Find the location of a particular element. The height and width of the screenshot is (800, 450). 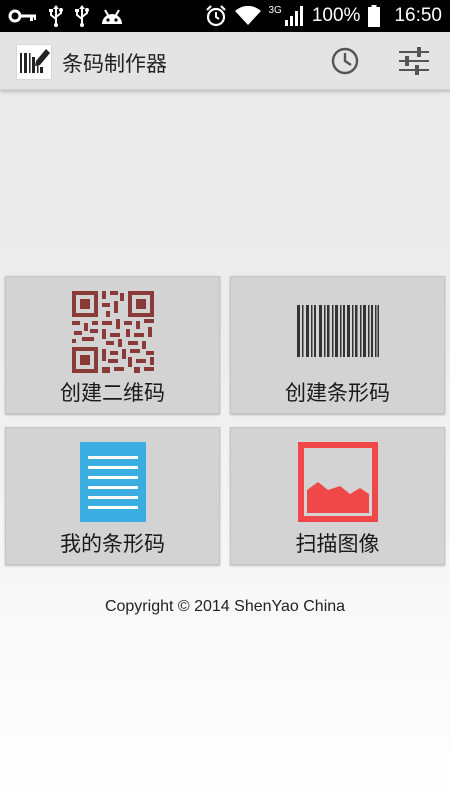

action-bar: 条码制作器 is located at coordinates (225, 61).